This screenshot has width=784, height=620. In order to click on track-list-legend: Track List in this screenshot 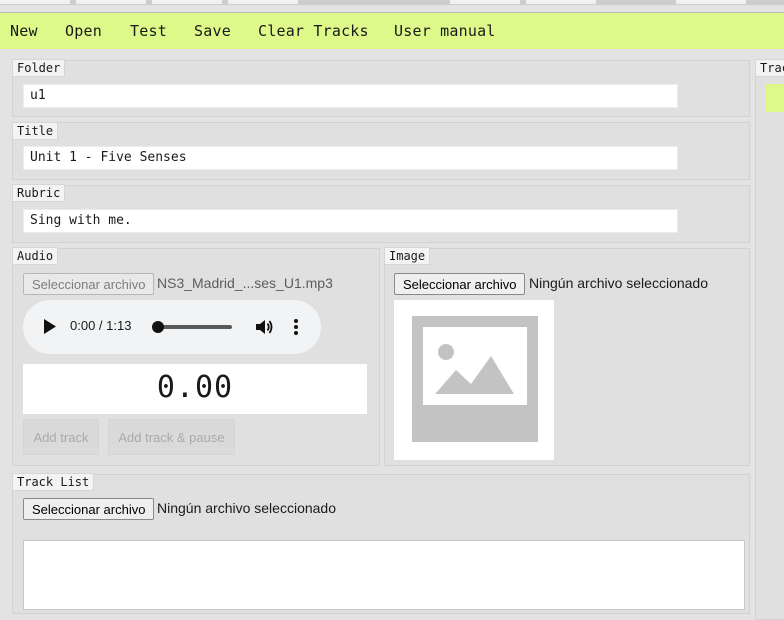, I will do `click(53, 482)`.